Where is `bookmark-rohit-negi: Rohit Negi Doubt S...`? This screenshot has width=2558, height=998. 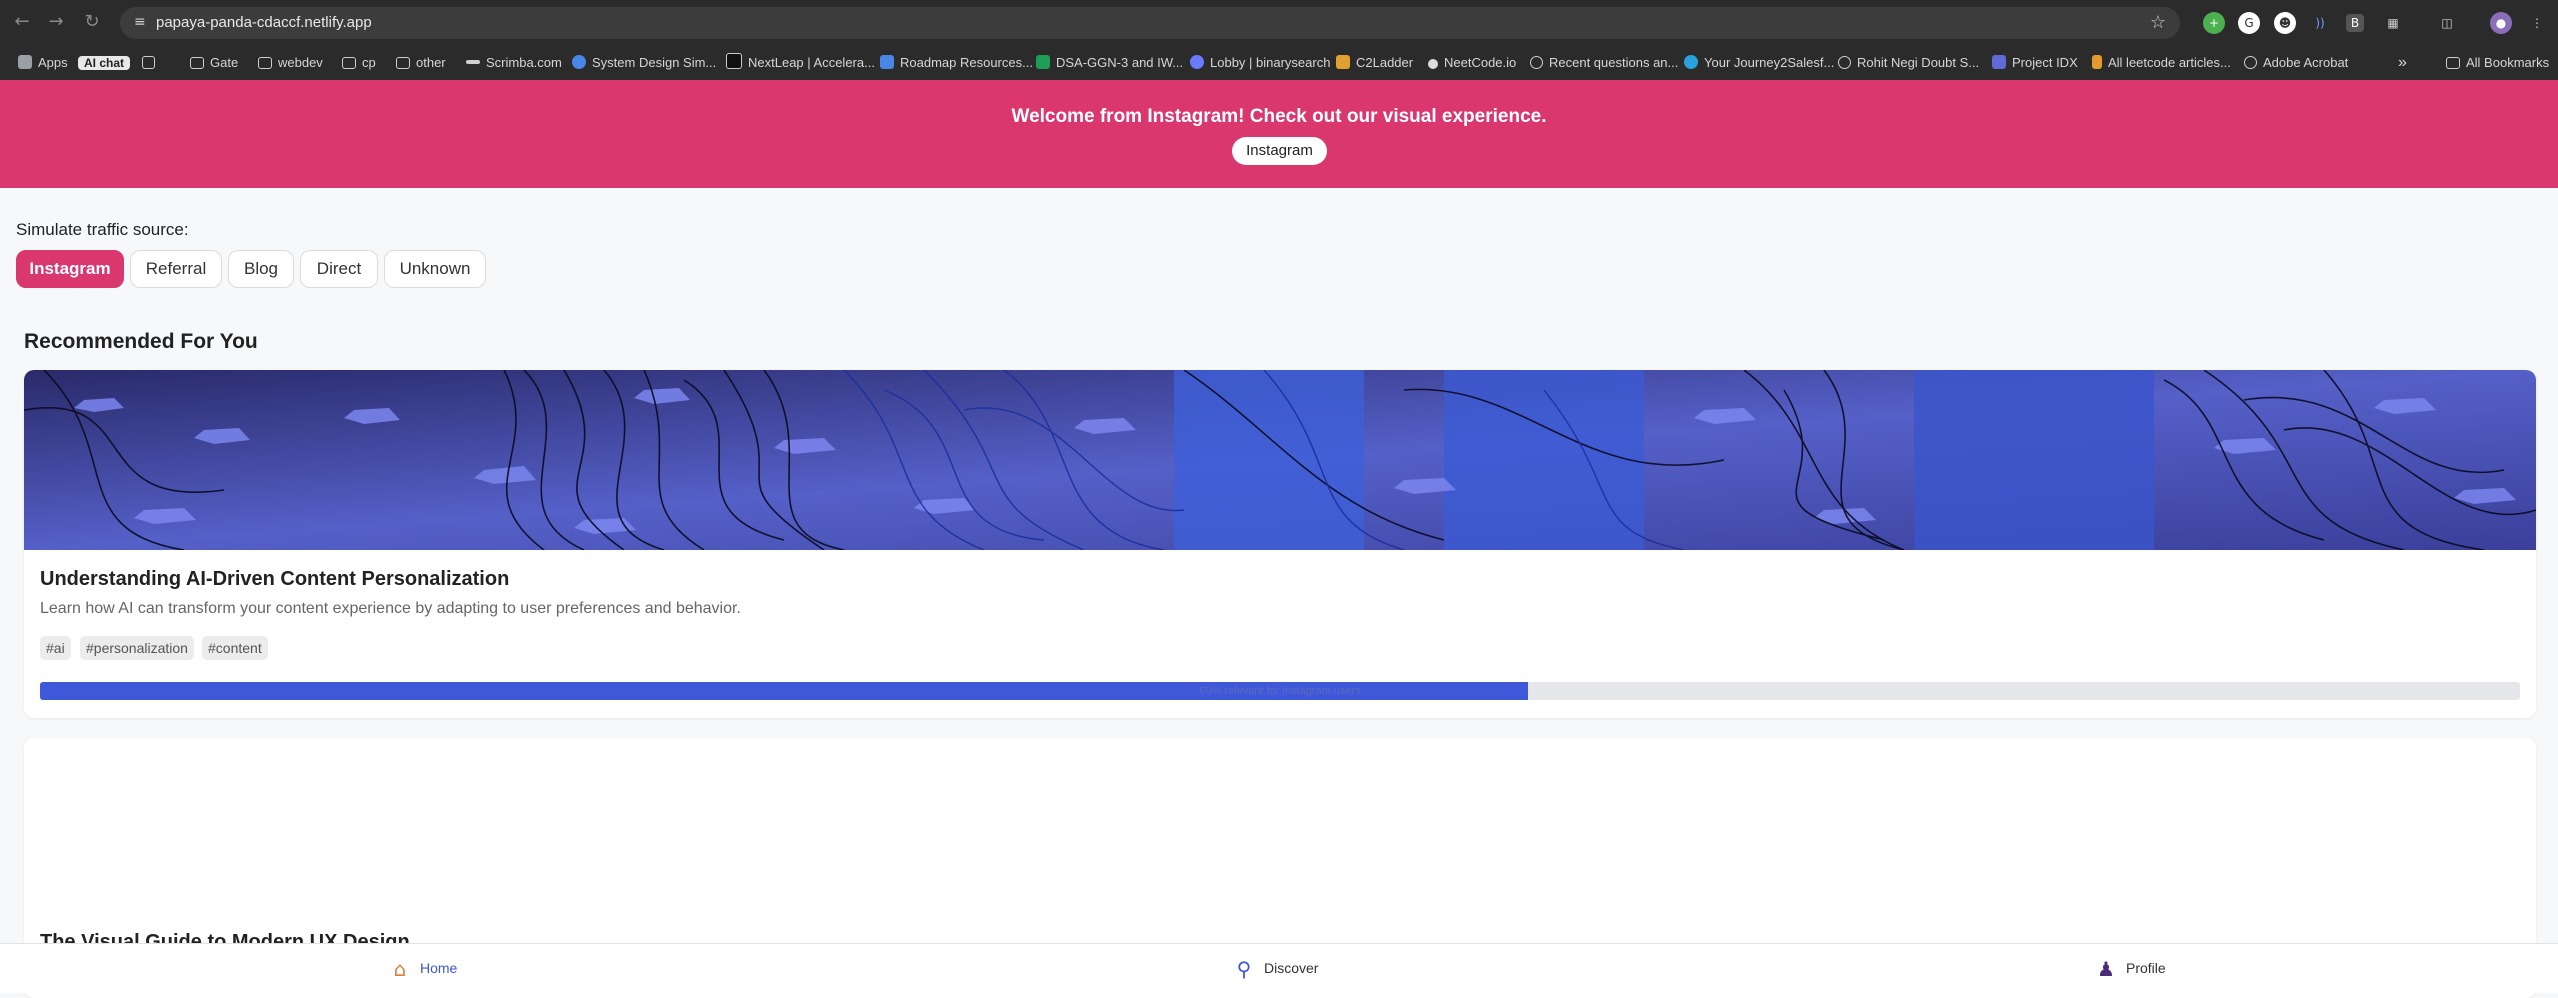
bookmark-rohit-negi: Rohit Negi Doubt S... is located at coordinates (1908, 63).